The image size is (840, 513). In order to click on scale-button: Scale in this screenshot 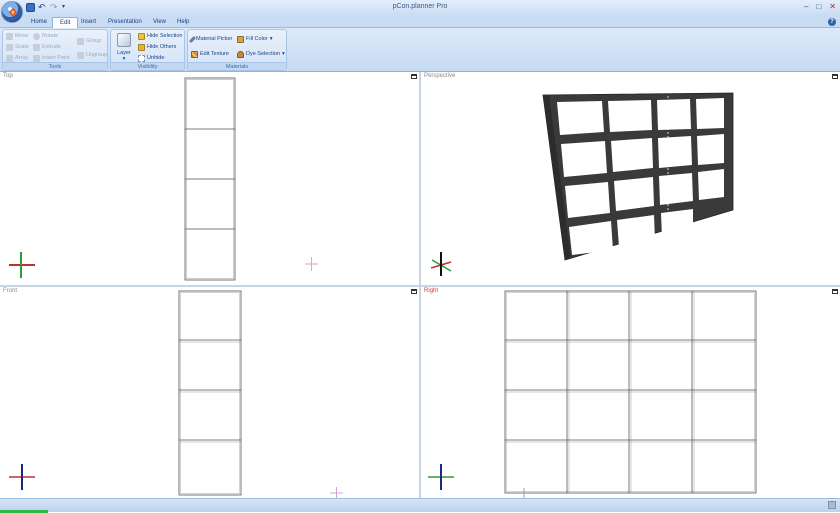, I will do `click(17, 47)`.